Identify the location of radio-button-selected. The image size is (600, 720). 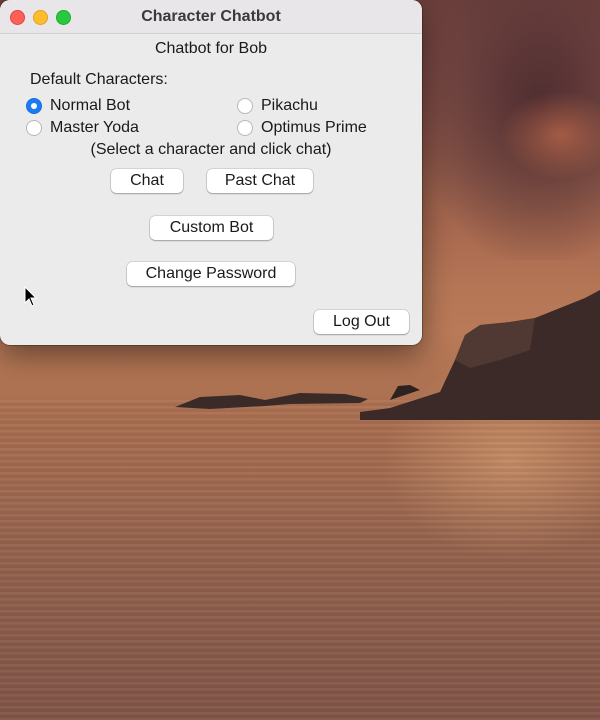
(34, 106).